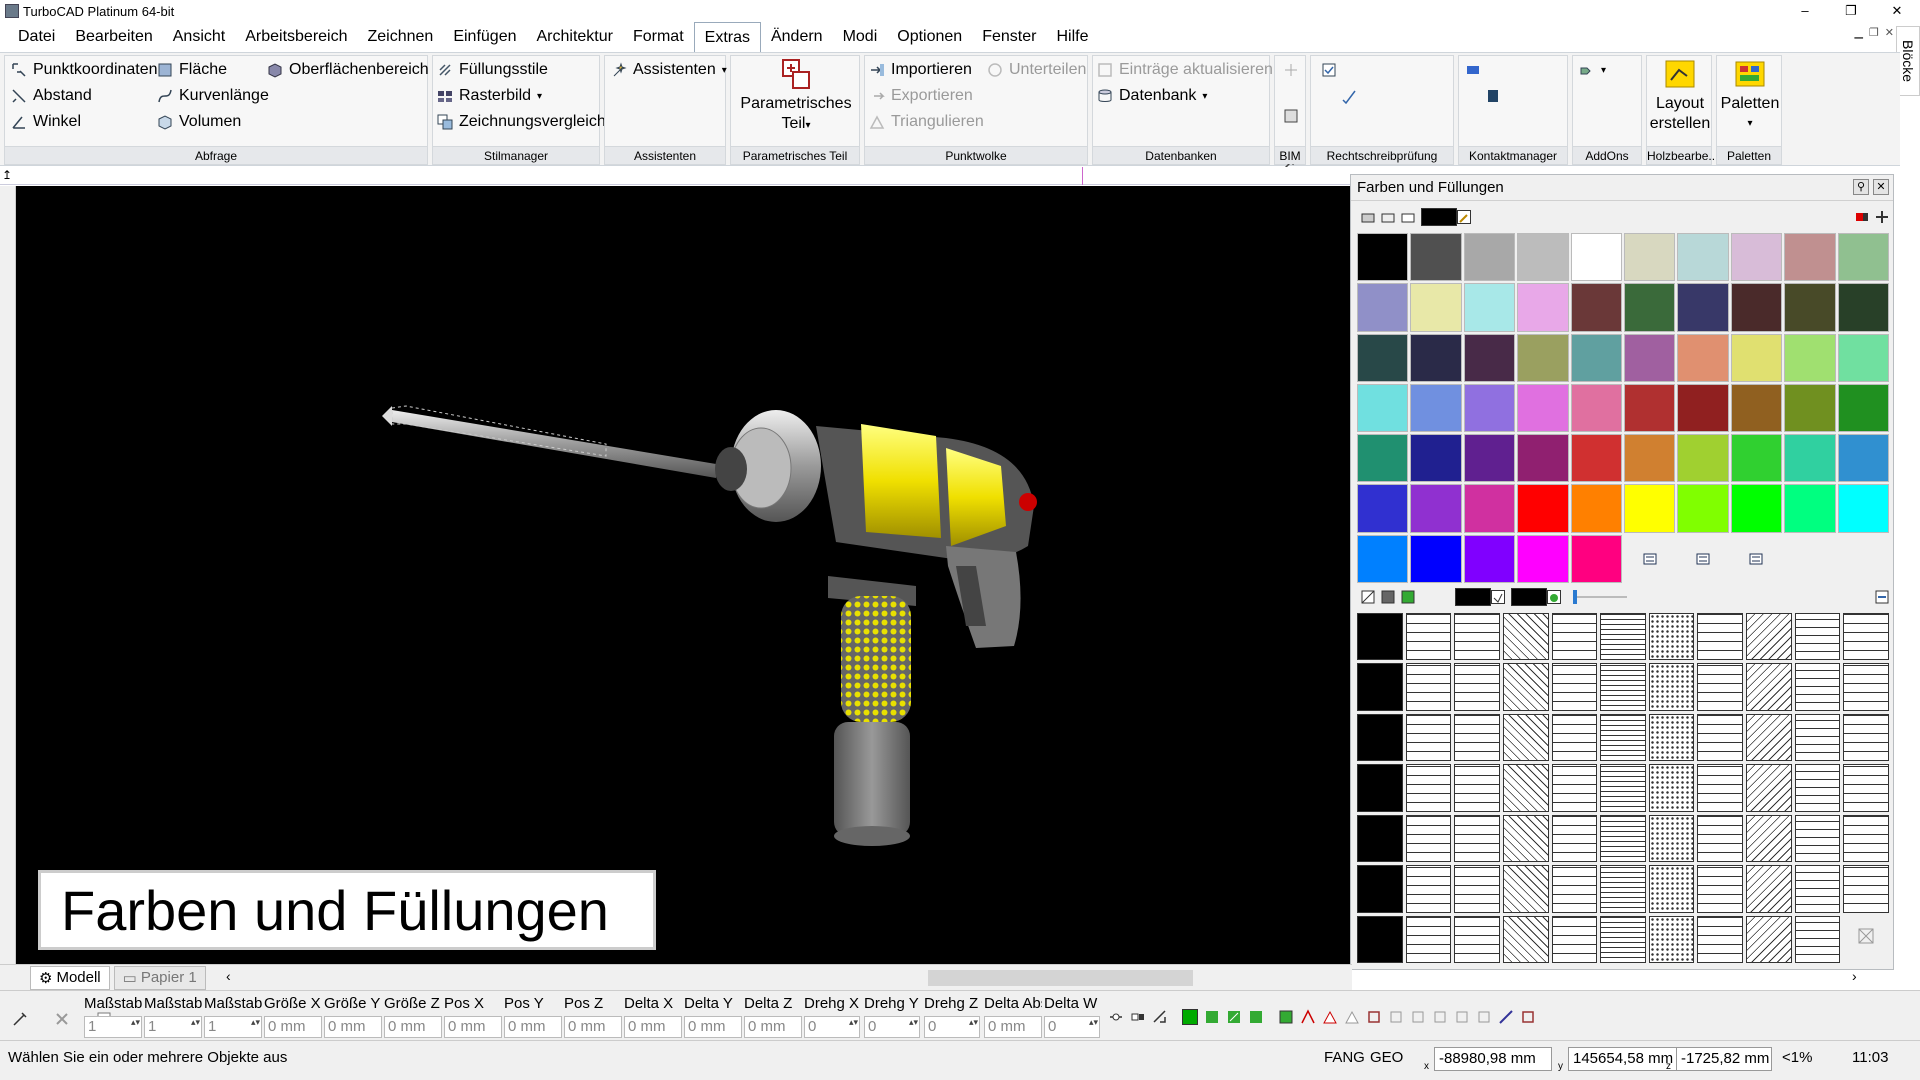 This screenshot has width=1920, height=1080. Describe the element at coordinates (296, 37) in the screenshot. I see `menu-arbeitsbereich: Arbeitsbereich` at that location.